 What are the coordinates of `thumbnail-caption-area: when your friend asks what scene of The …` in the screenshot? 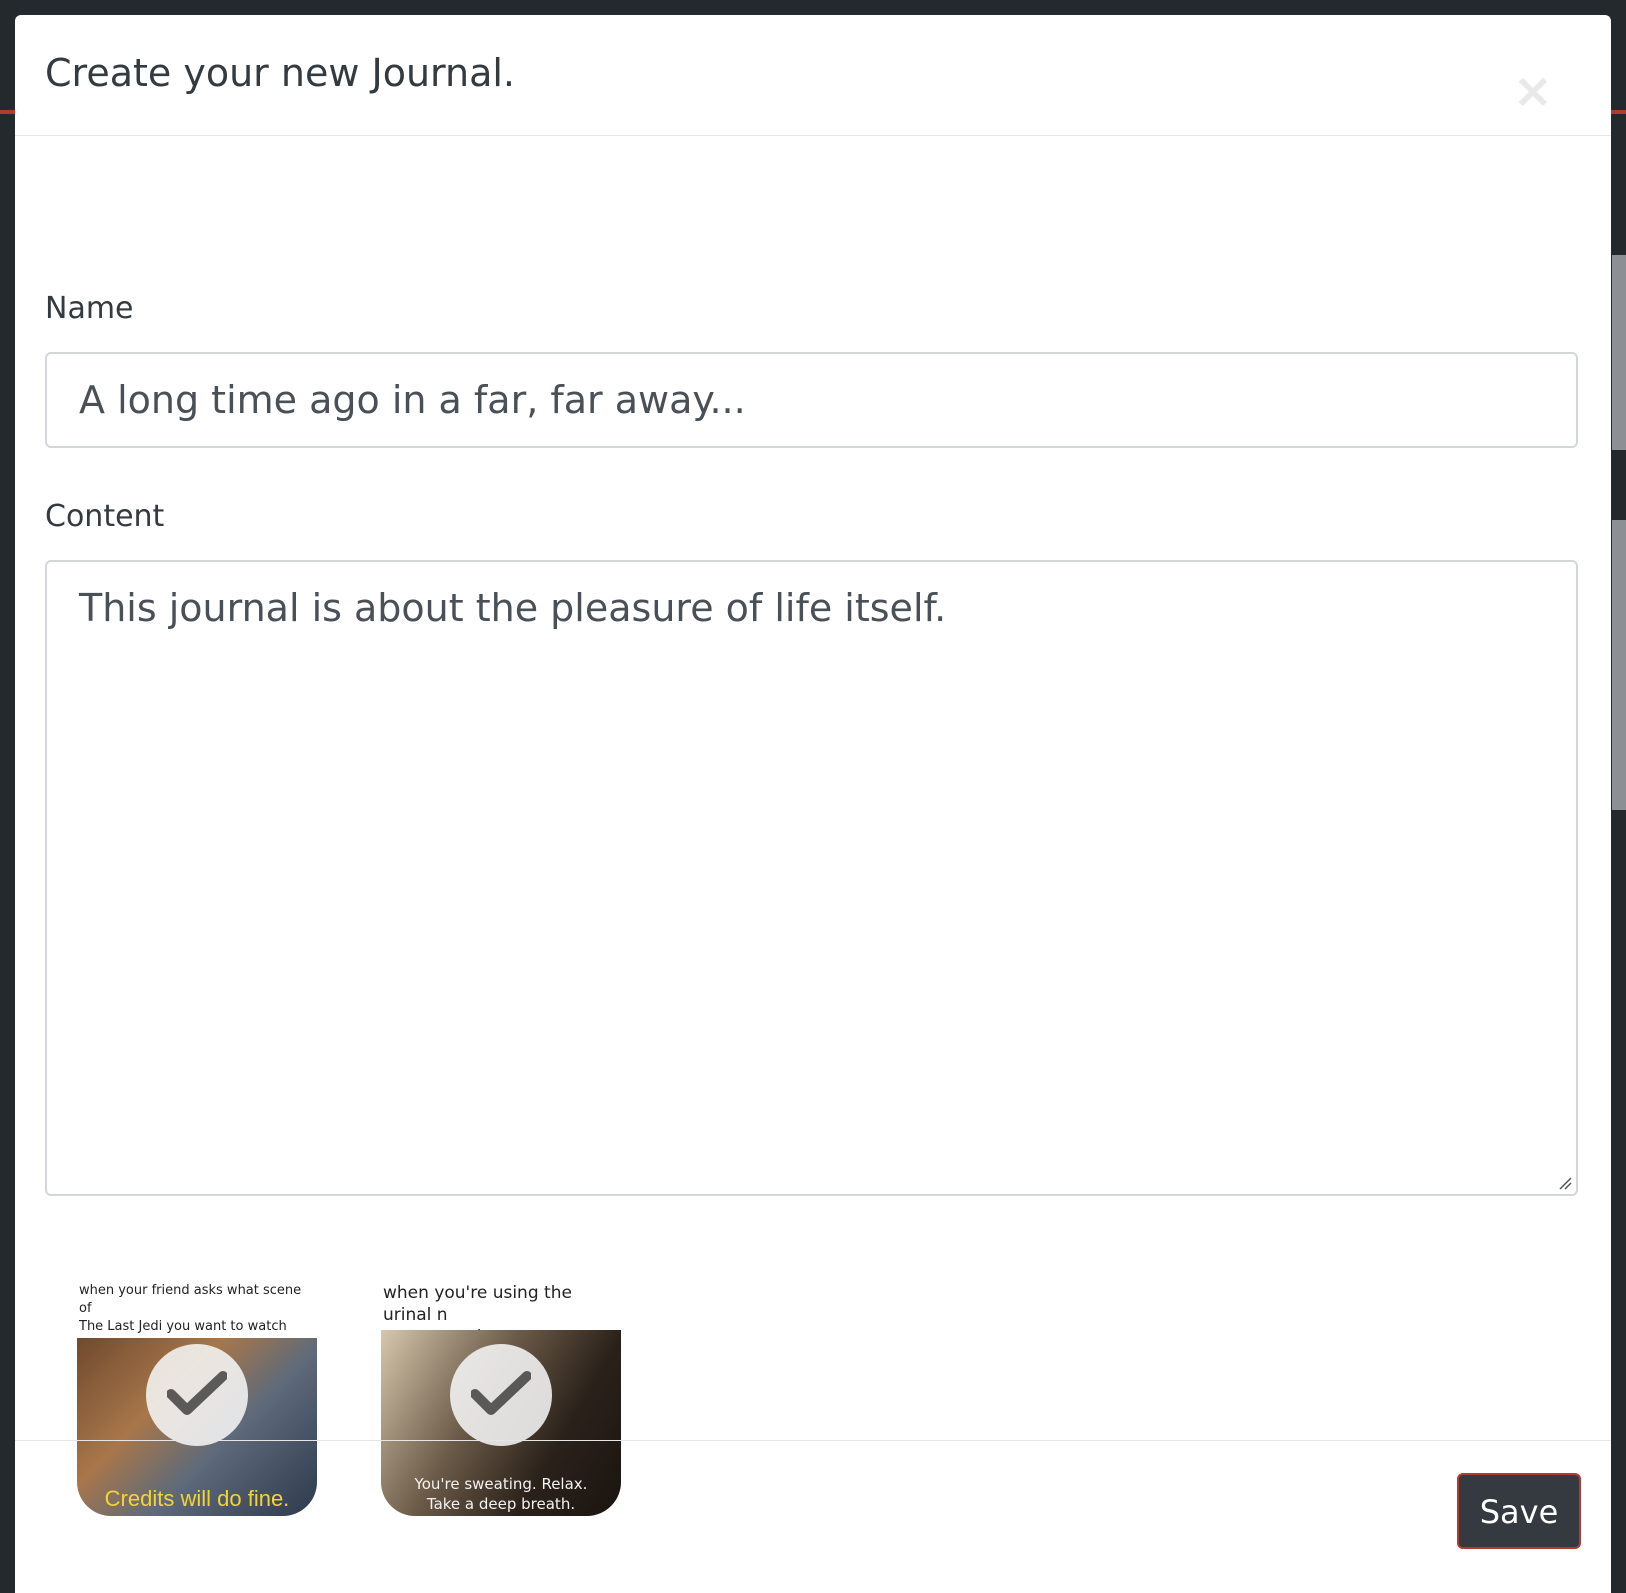 It's located at (197, 1307).